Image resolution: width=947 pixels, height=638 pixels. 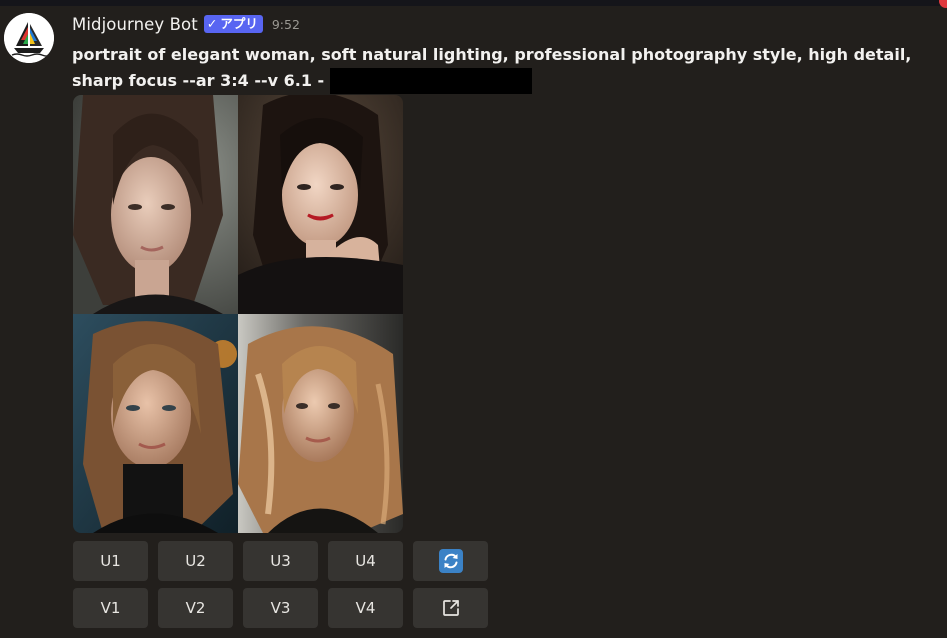 I want to click on external-link-icon, so click(x=450, y=608).